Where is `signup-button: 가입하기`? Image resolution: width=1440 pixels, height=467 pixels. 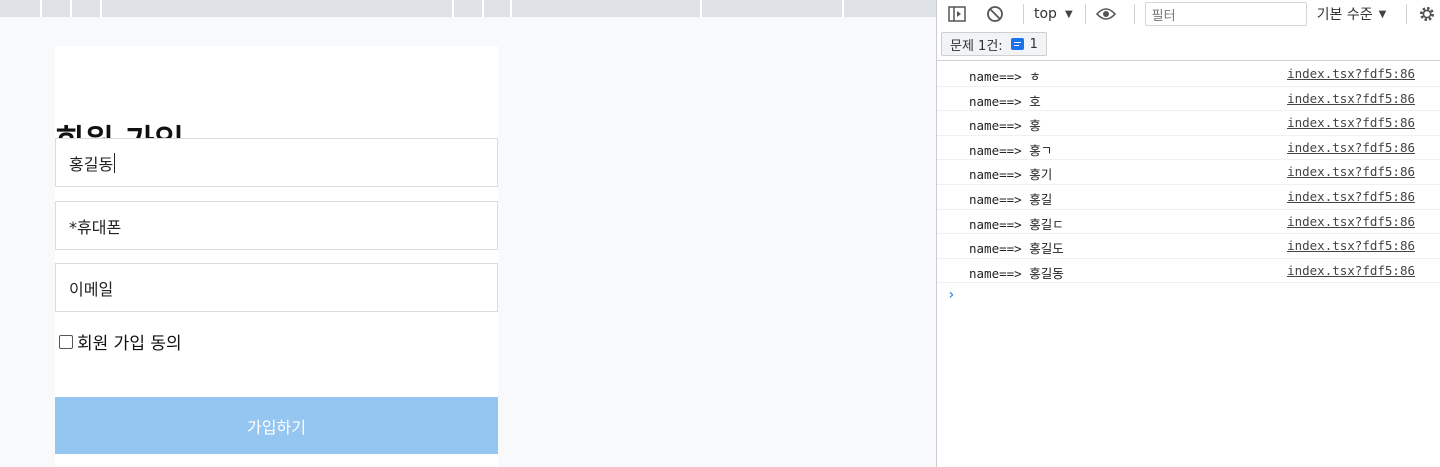 signup-button: 가입하기 is located at coordinates (276, 425).